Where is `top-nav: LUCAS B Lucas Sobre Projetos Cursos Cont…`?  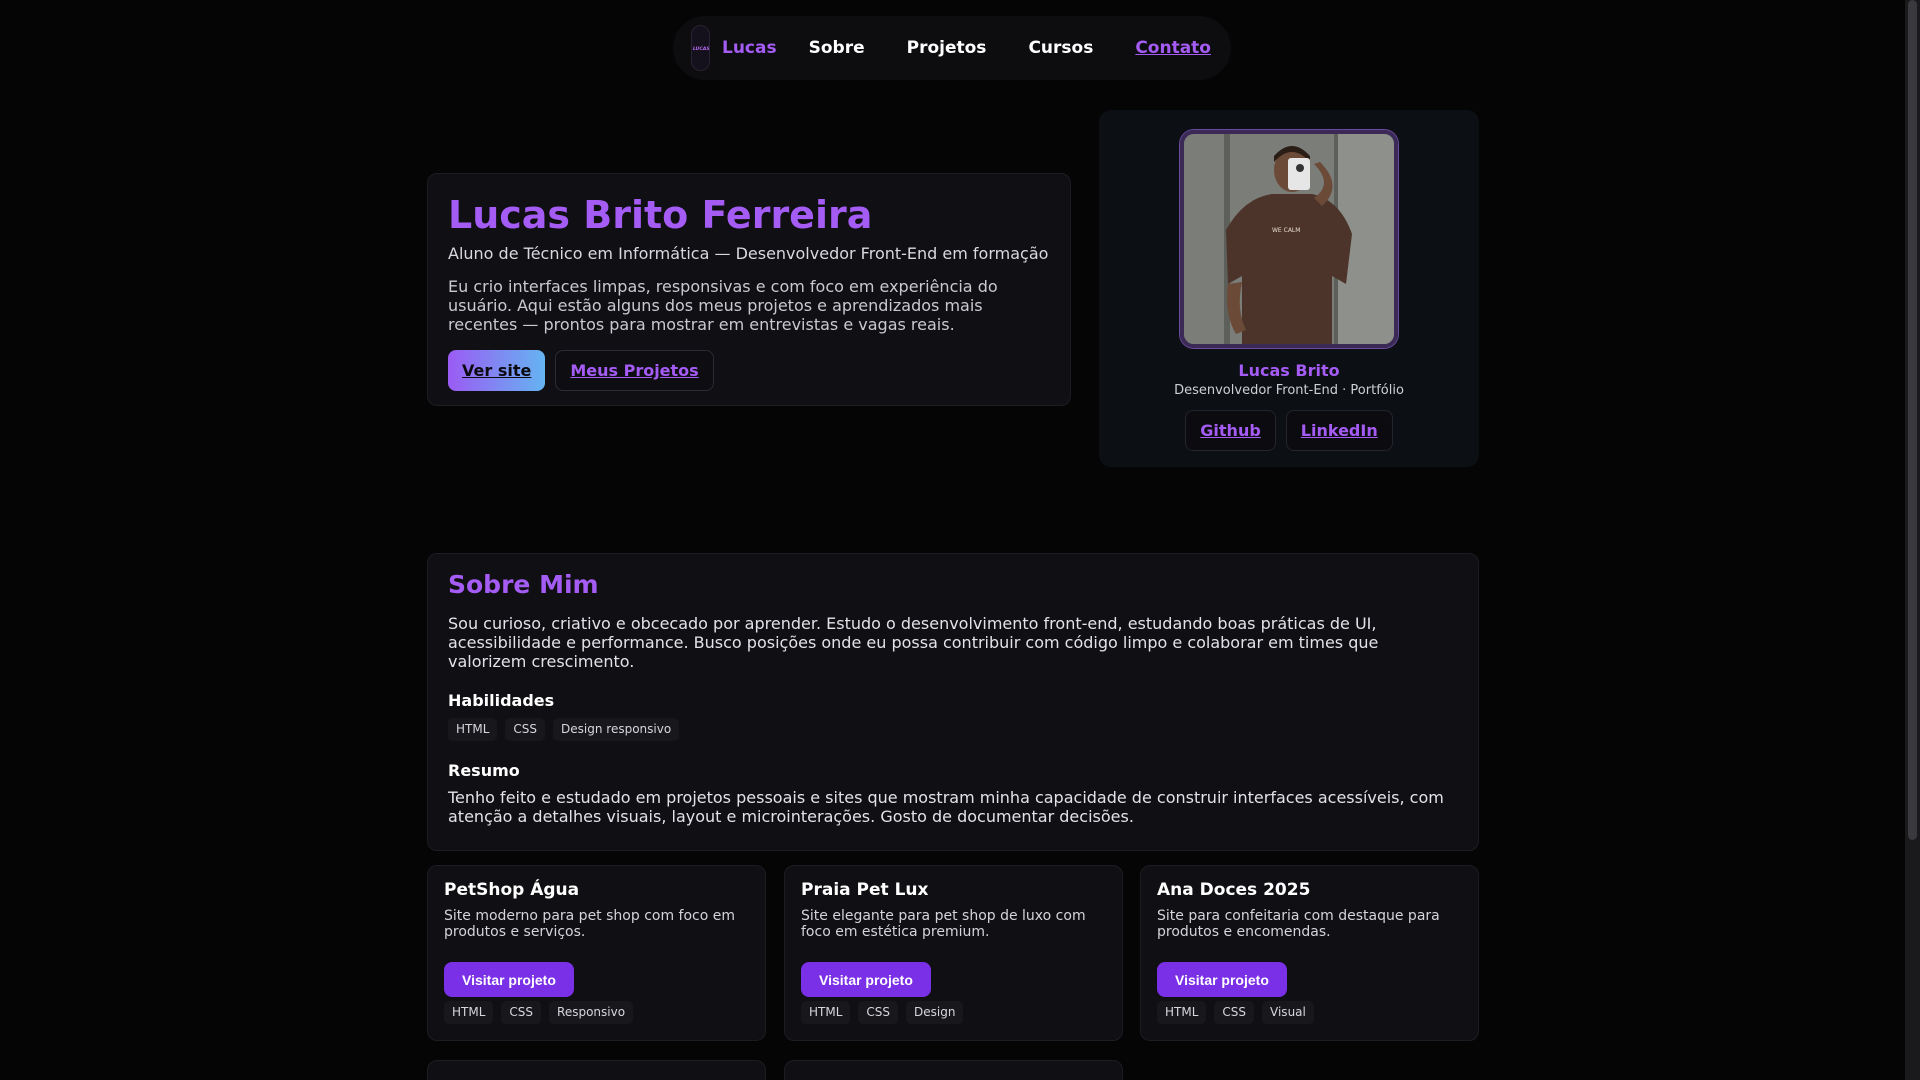
top-nav: LUCAS B Lucas Sobre Projetos Cursos Cont… is located at coordinates (952, 48).